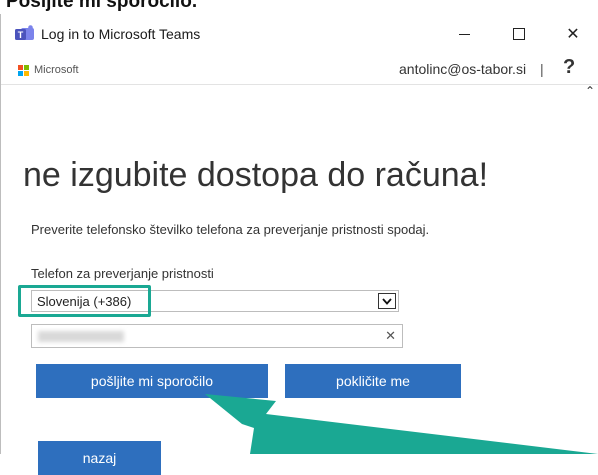 The width and height of the screenshot is (598, 475). What do you see at coordinates (299, 69) in the screenshot?
I see `account-header: Microsoft antolinc@os-tabor.si | ?` at bounding box center [299, 69].